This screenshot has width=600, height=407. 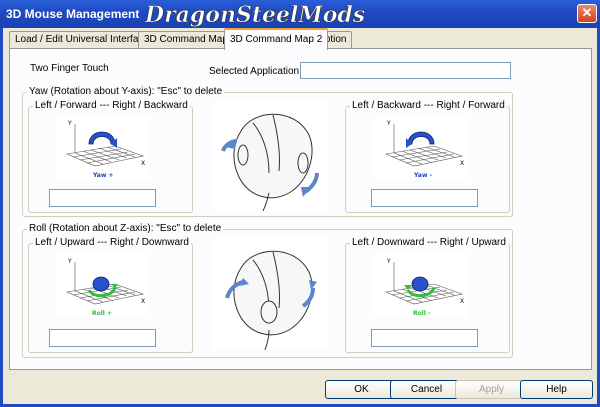 What do you see at coordinates (271, 294) in the screenshot?
I see `mouse-roll-illustration` at bounding box center [271, 294].